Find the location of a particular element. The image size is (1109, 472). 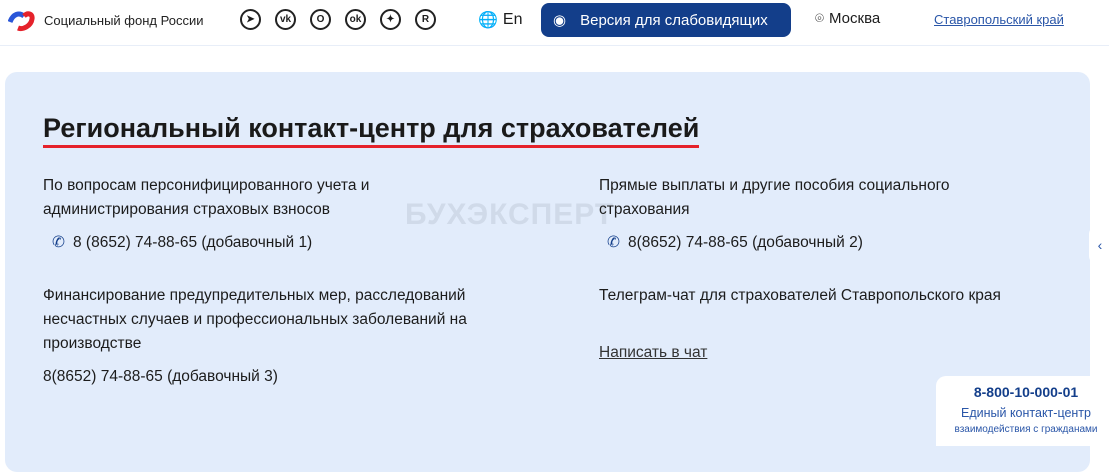

language-switch: 🌐 En is located at coordinates (500, 20).